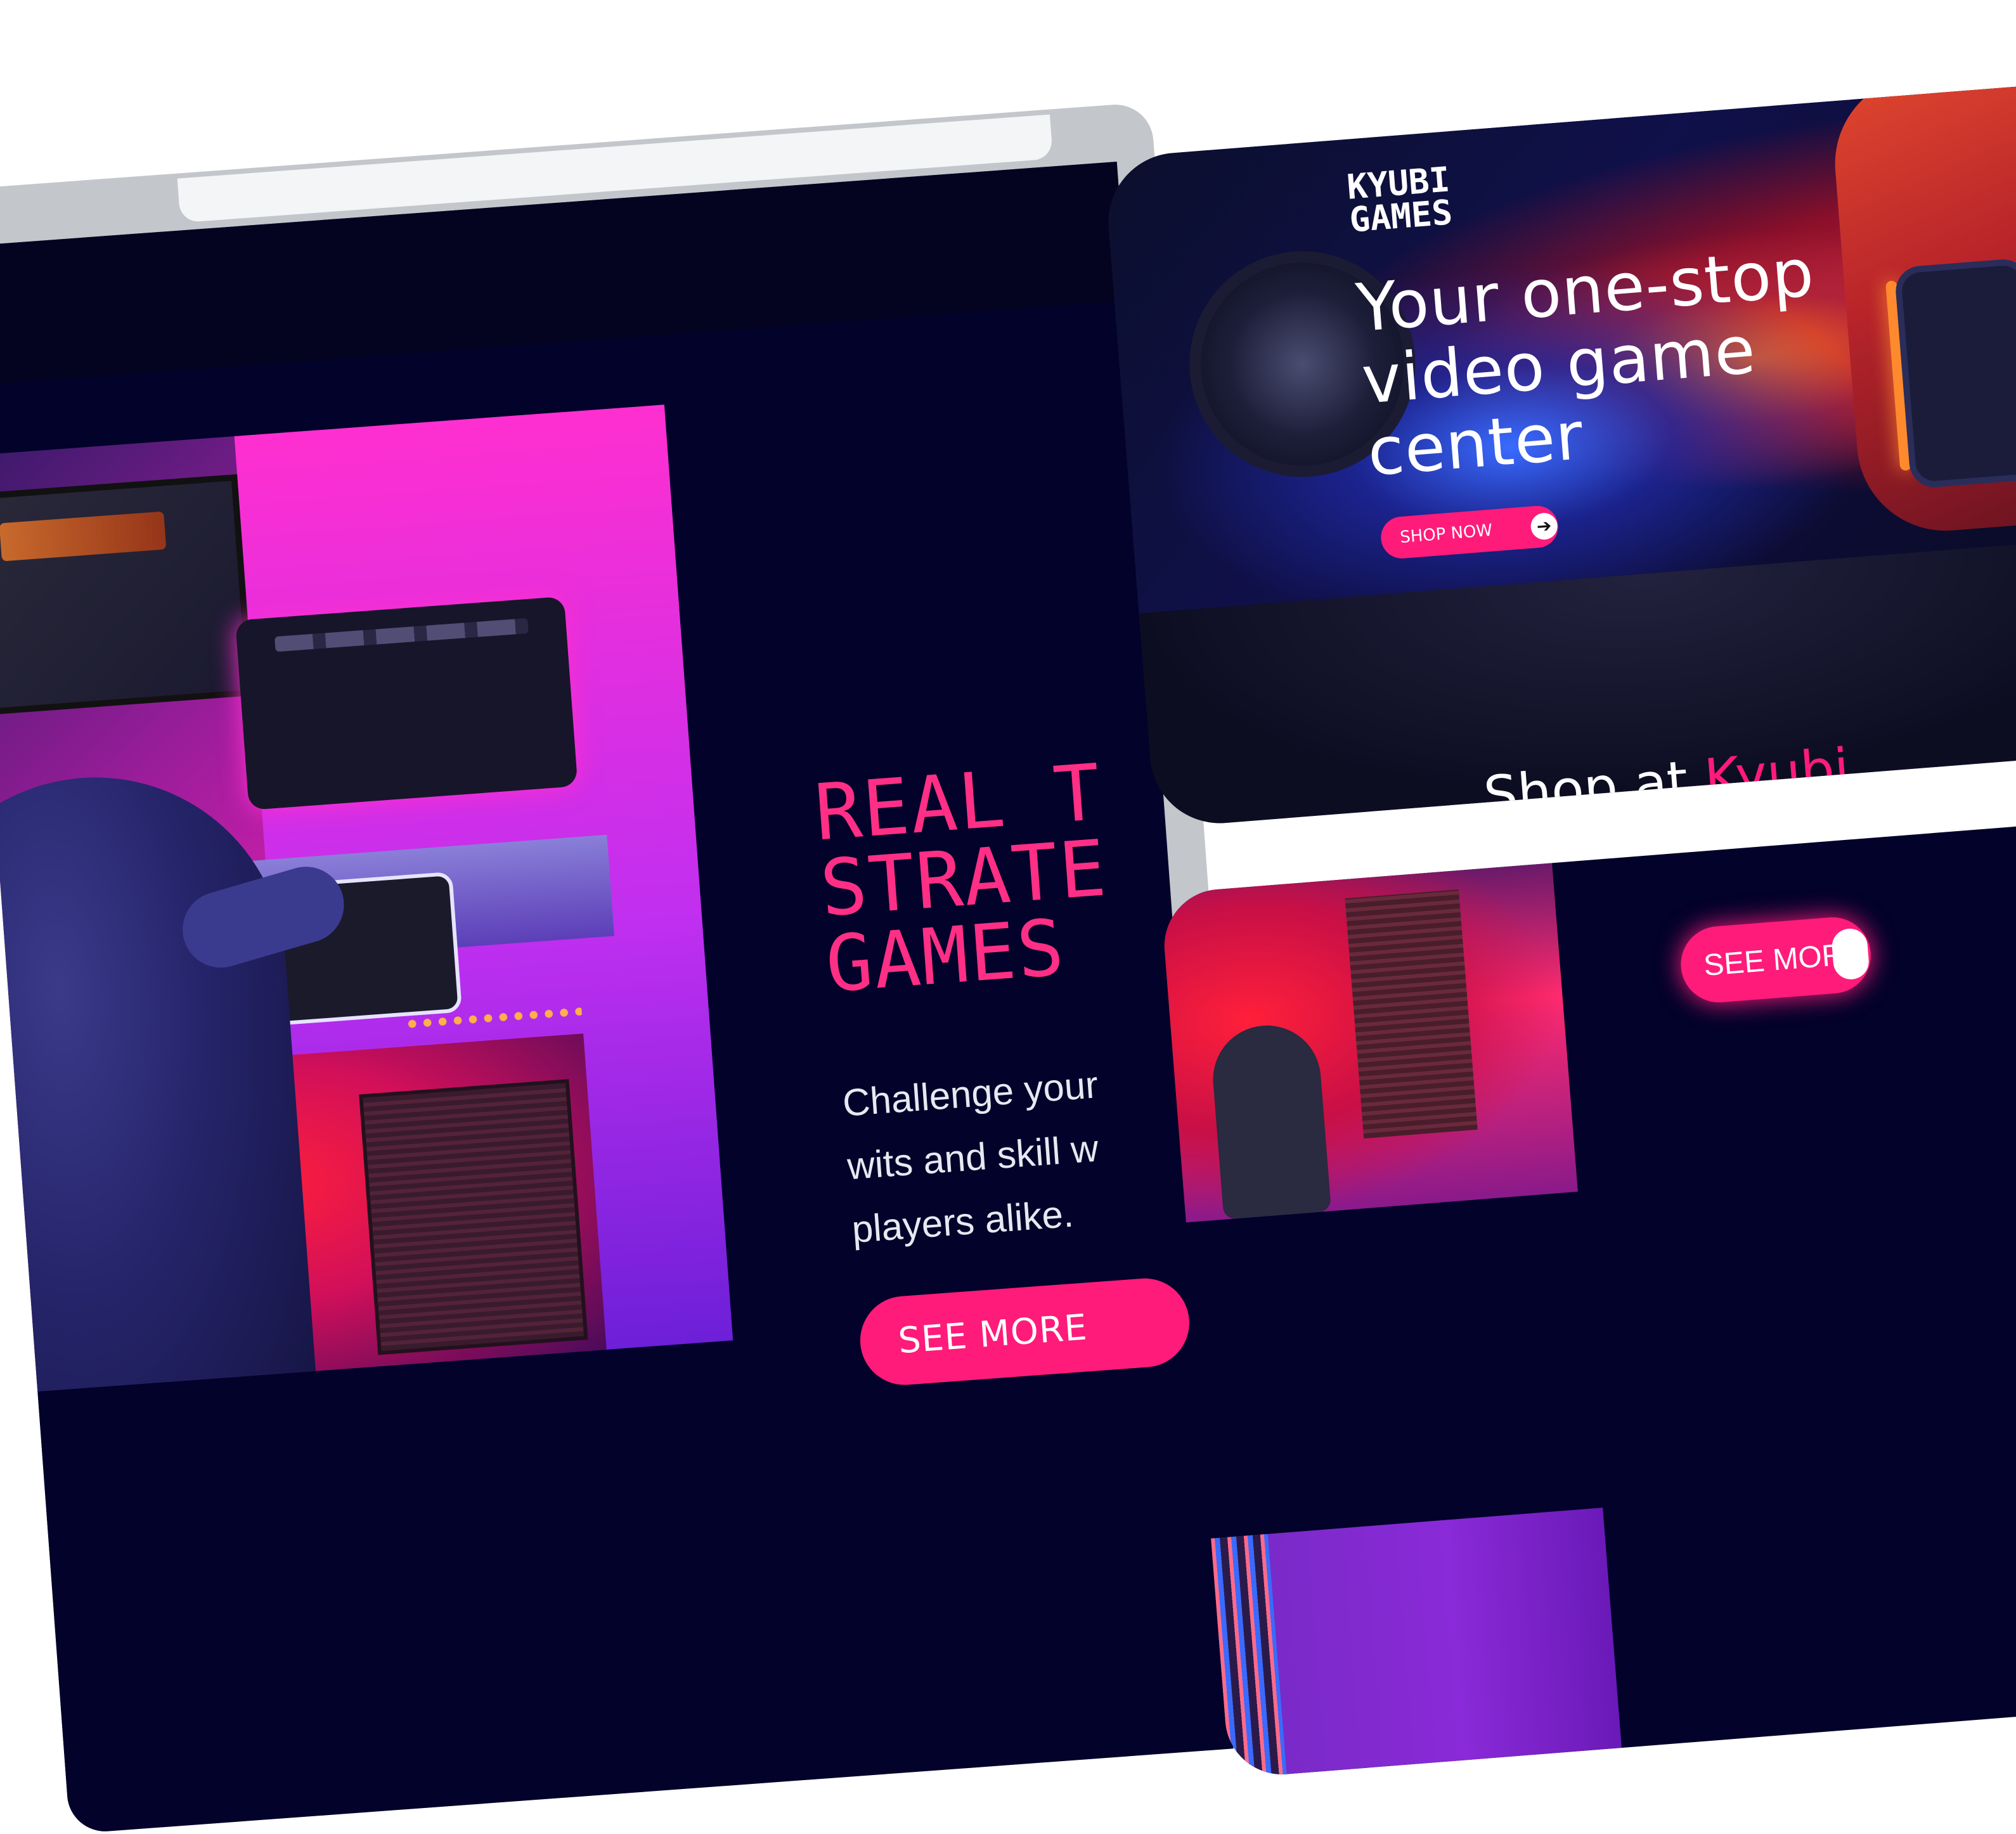 The width and height of the screenshot is (2016, 1834). Describe the element at coordinates (1850, 954) in the screenshot. I see `button-knob-icon` at that location.